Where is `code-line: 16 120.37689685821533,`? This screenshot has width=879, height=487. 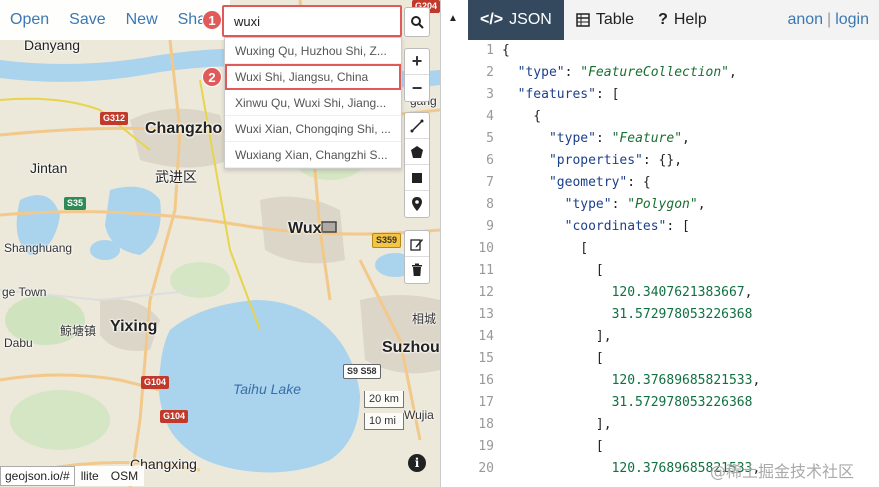 code-line: 16 120.37689685821533, is located at coordinates (673, 381).